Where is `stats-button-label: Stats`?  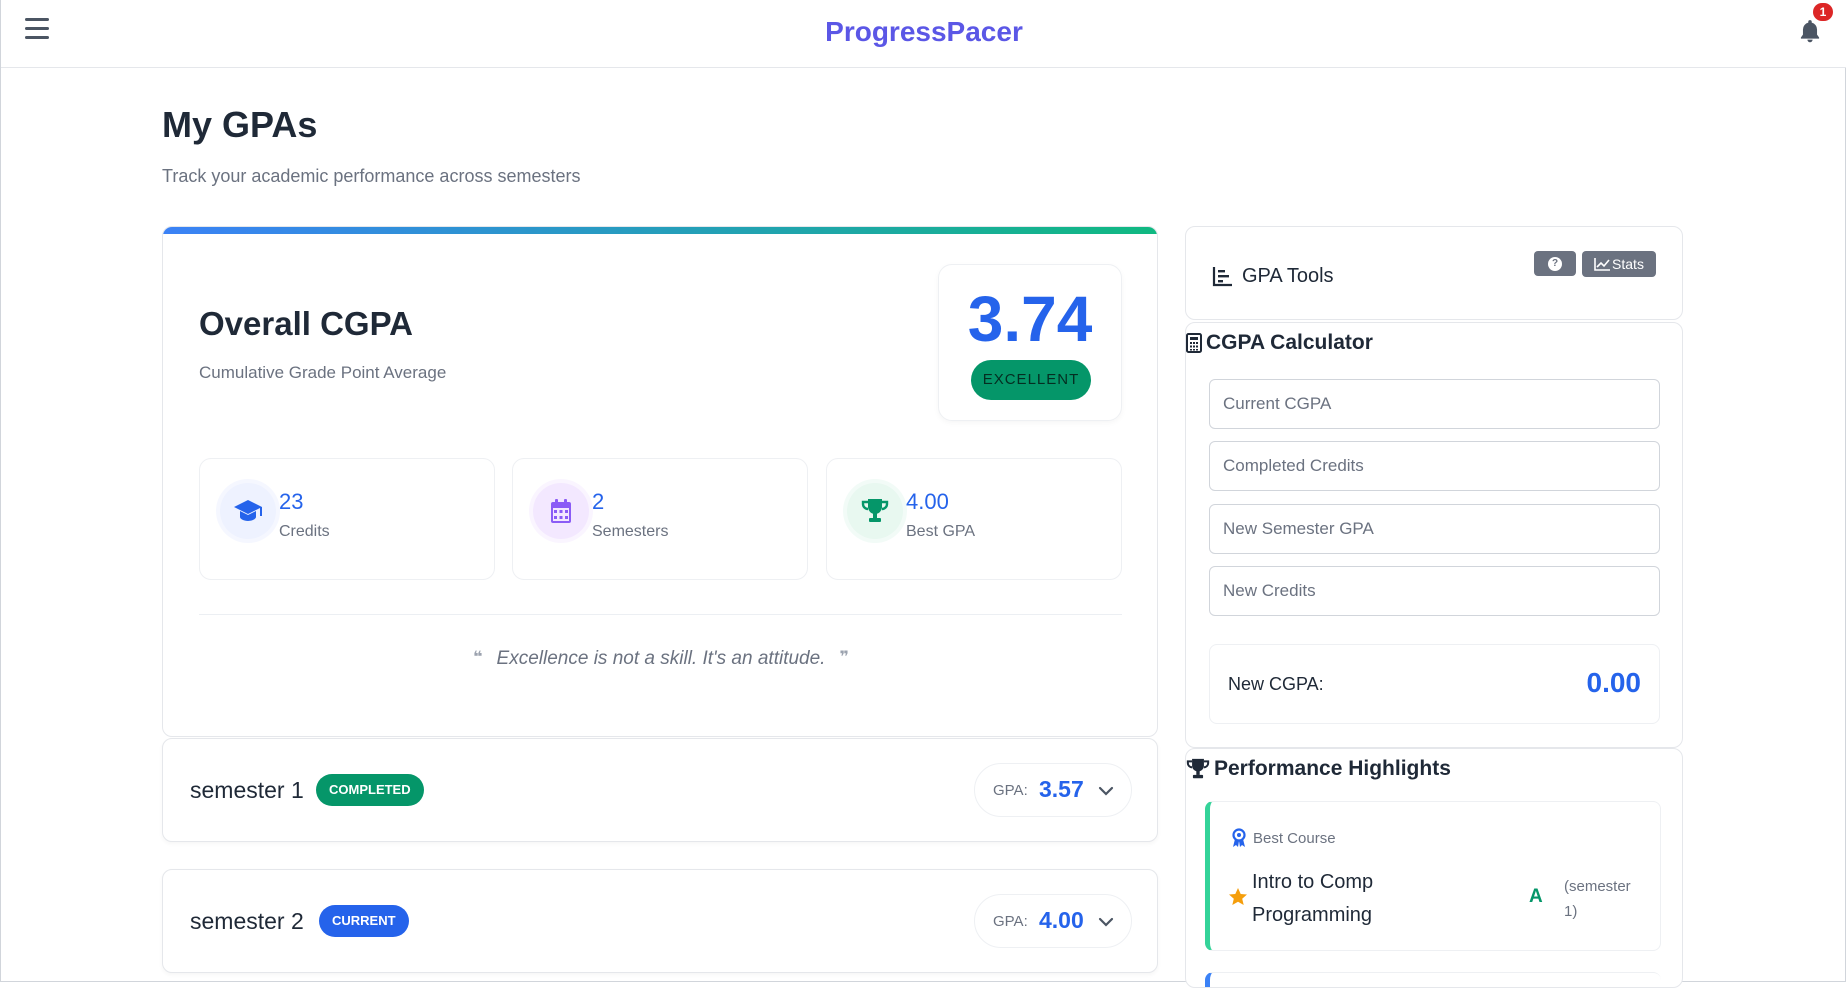 stats-button-label: Stats is located at coordinates (1628, 264).